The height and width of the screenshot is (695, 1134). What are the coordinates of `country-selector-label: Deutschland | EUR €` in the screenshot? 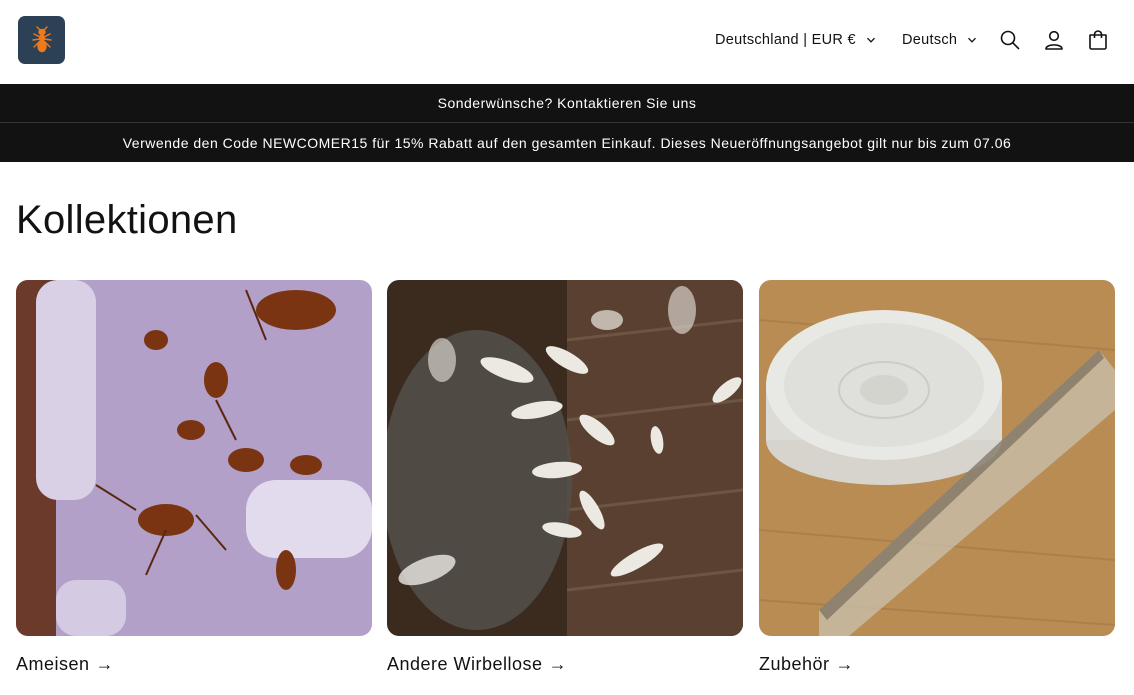 It's located at (785, 40).